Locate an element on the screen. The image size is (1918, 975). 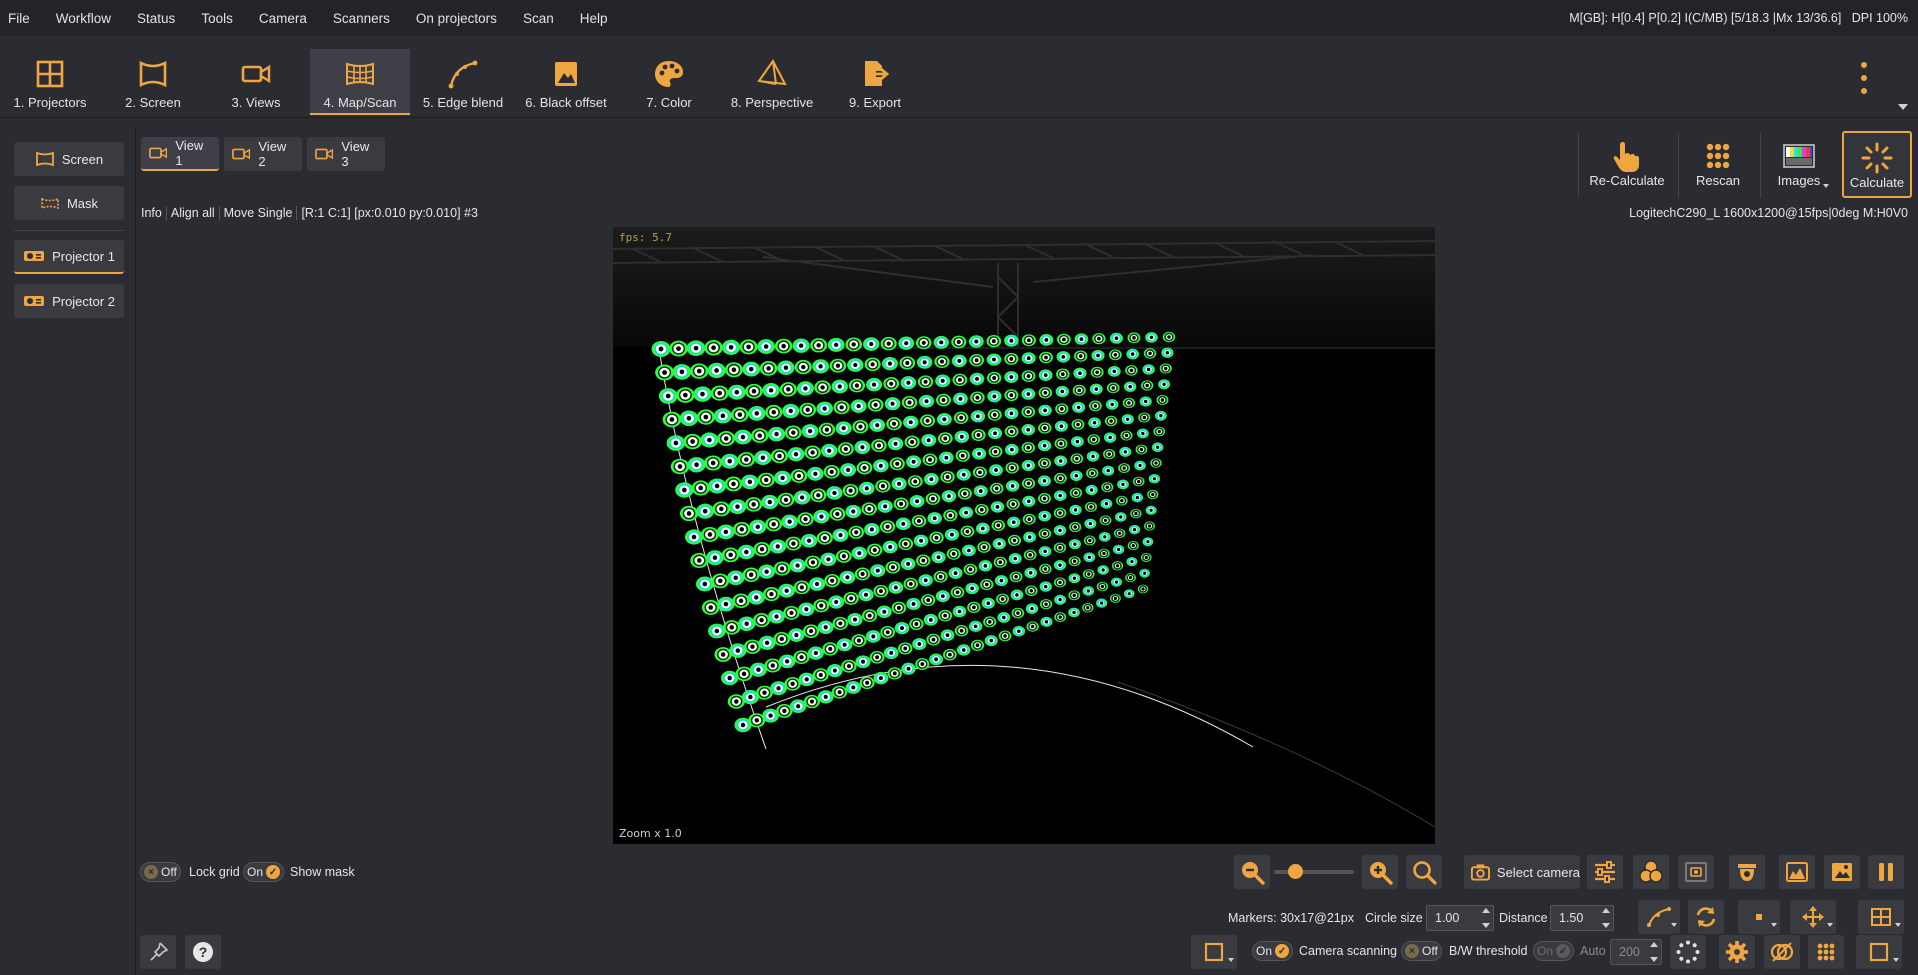
step-map-scan: 4. Map/Scan is located at coordinates (360, 82).